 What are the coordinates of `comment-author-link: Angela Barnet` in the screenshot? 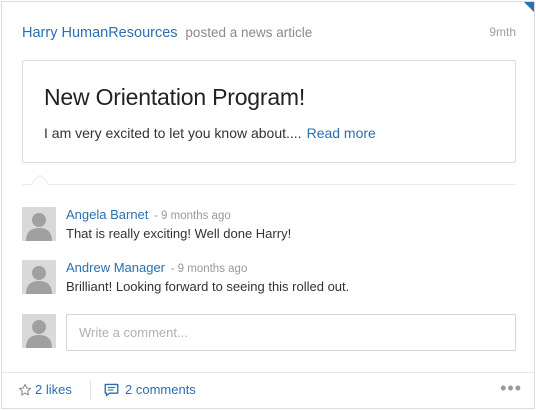 It's located at (107, 214).